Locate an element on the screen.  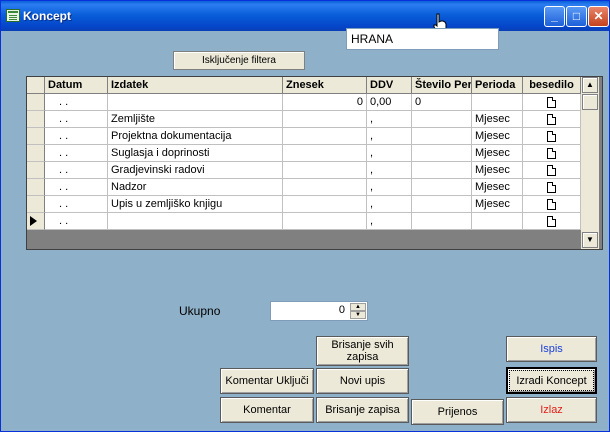
table-row: . . Suglasja i doprinosti, Mjesec is located at coordinates (304, 153).